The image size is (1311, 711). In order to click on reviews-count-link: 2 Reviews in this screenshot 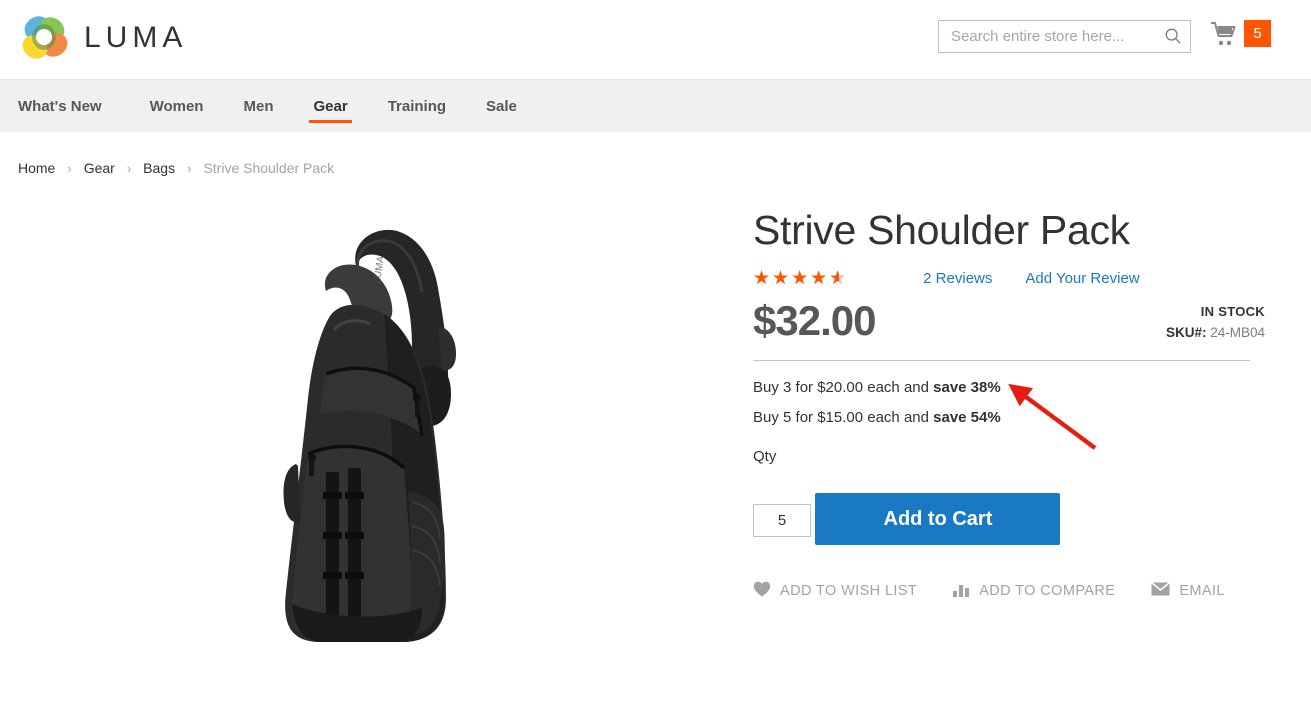, I will do `click(957, 278)`.